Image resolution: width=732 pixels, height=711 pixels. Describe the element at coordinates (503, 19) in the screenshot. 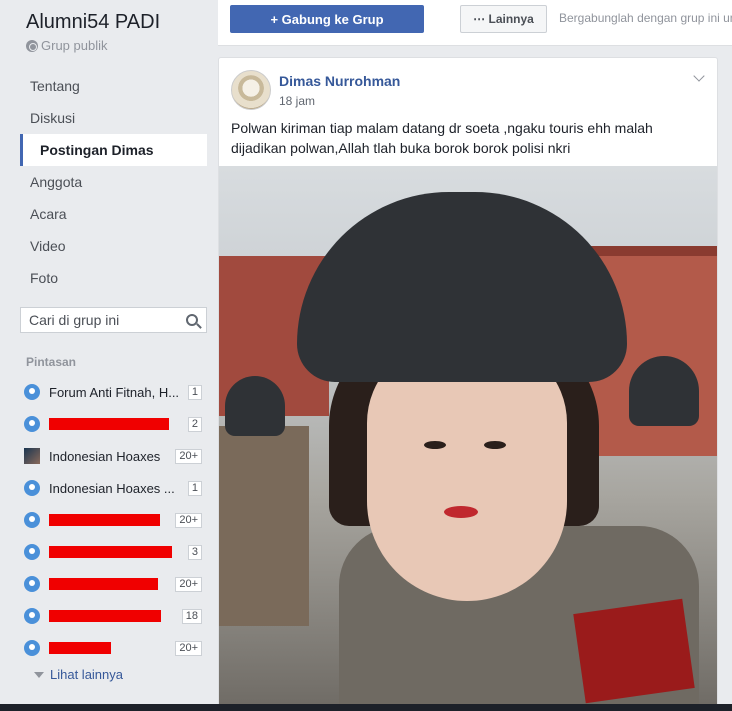

I see `more-button: ⋯ Lainnya` at that location.